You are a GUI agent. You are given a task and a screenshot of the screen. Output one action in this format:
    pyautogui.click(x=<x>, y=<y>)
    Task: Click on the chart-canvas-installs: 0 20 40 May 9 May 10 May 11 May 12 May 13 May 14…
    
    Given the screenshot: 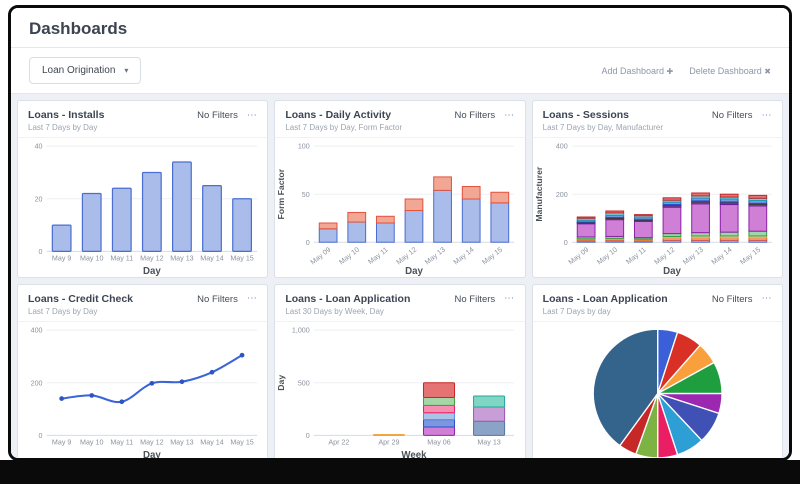 What is the action you would take?
    pyautogui.click(x=142, y=207)
    